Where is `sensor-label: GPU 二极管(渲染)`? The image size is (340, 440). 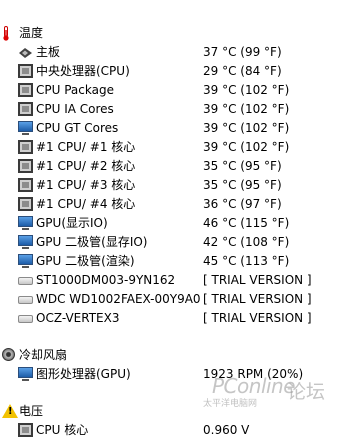
sensor-label: GPU 二极管(渲染) is located at coordinates (85, 261).